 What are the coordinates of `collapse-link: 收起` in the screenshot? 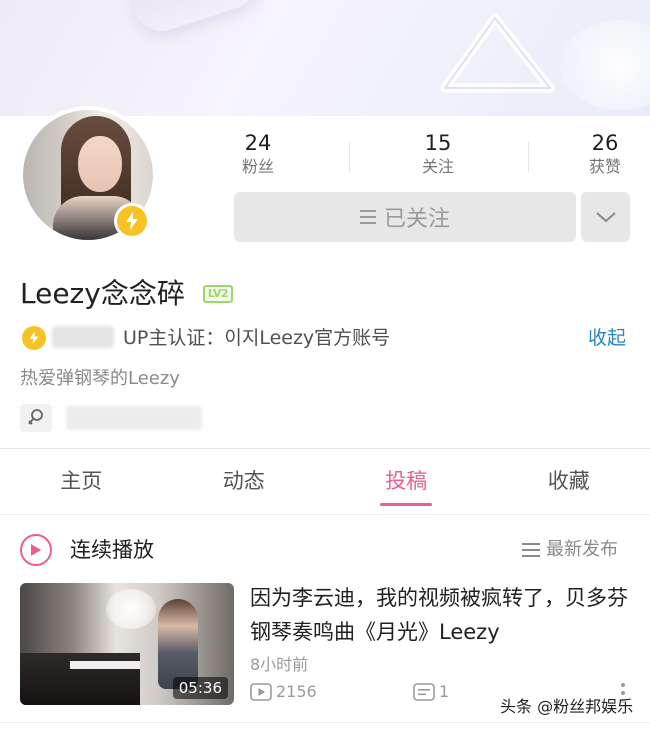 It's located at (607, 338).